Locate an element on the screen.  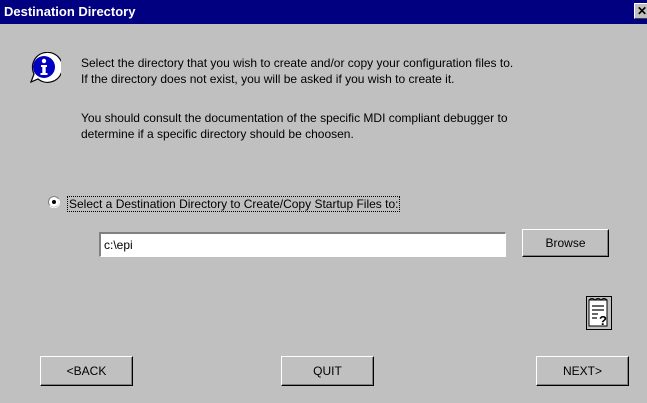
back-button-label: <BACK is located at coordinates (86, 371).